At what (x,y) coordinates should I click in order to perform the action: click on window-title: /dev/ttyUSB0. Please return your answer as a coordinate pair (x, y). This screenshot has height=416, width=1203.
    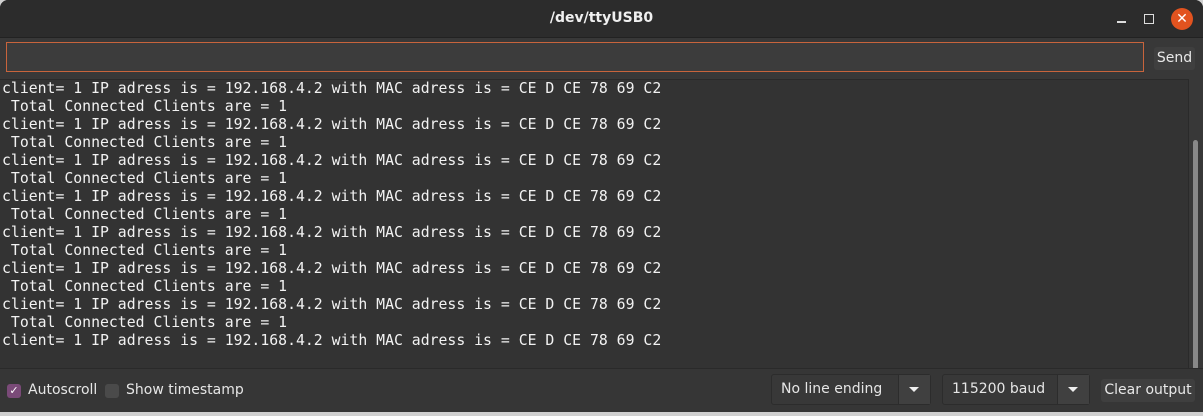
    Looking at the image, I should click on (601, 18).